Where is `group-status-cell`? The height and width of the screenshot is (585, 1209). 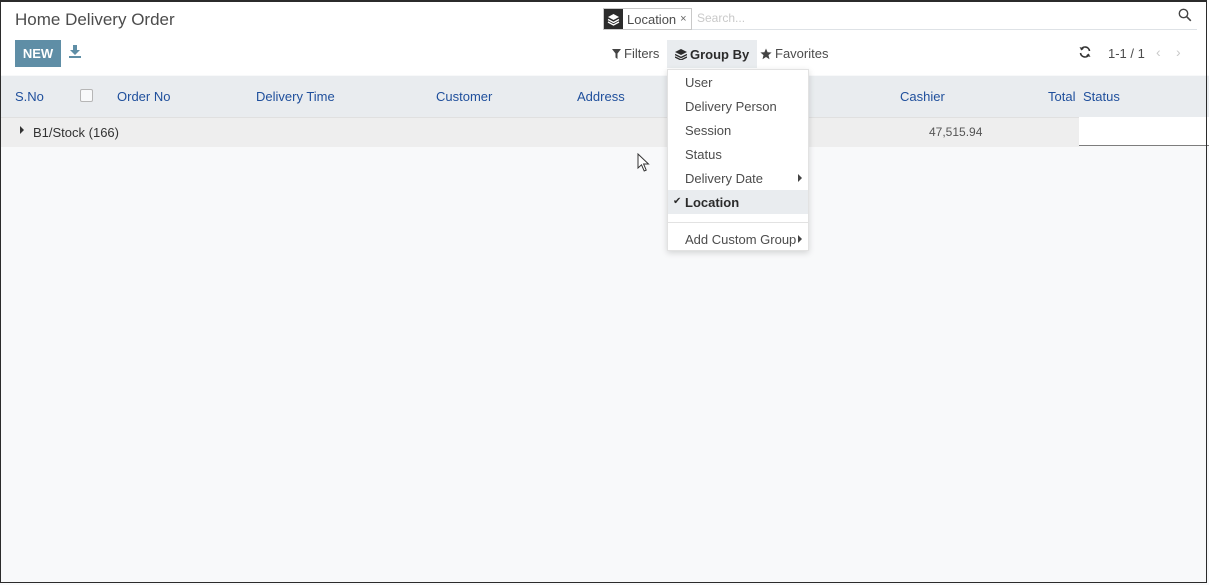 group-status-cell is located at coordinates (1144, 131).